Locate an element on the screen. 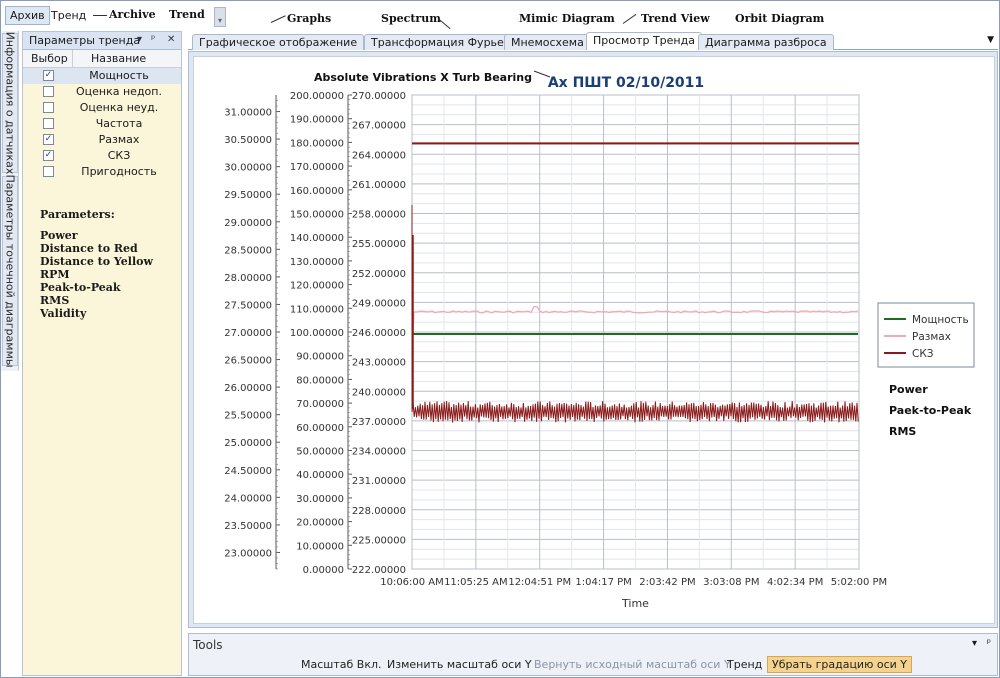 The image size is (1000, 678). y-tick-label: 110.00000 is located at coordinates (317, 309).